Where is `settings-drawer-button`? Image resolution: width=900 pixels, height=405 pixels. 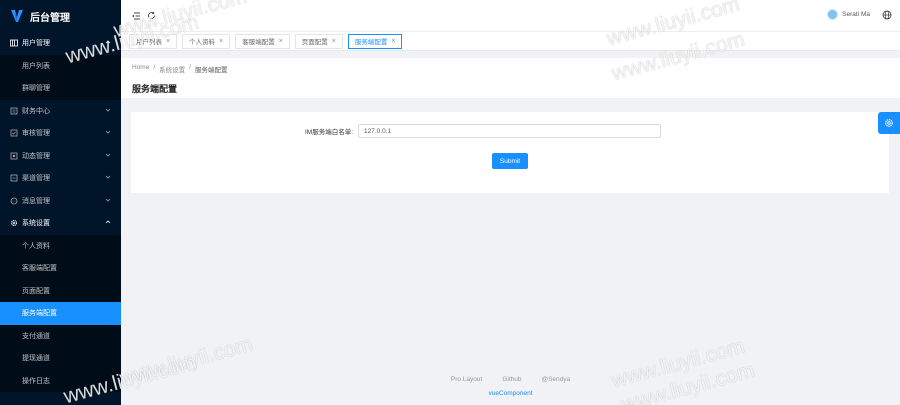
settings-drawer-button is located at coordinates (889, 123).